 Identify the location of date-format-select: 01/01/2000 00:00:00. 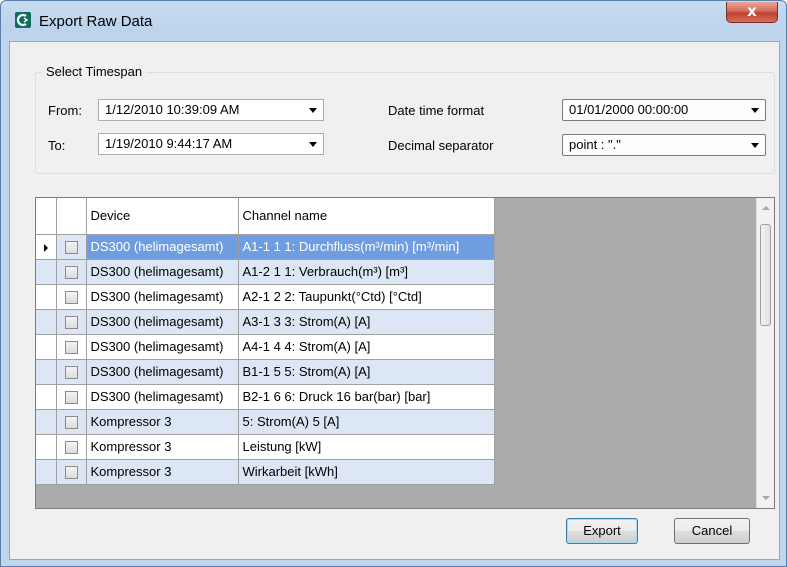
(664, 110).